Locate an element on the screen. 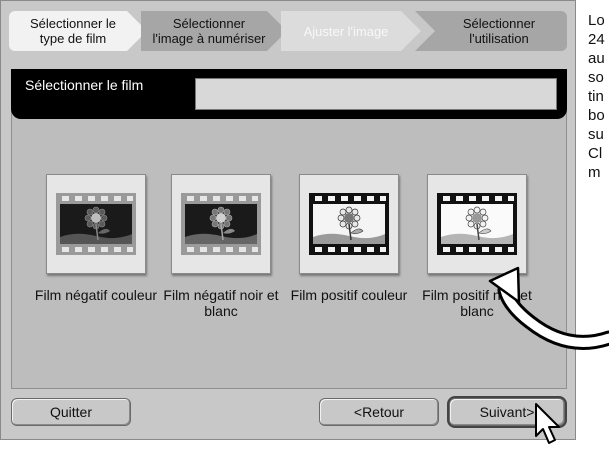 Image resolution: width=609 pixels, height=456 pixels. negative-bw-film-icon is located at coordinates (221, 224).